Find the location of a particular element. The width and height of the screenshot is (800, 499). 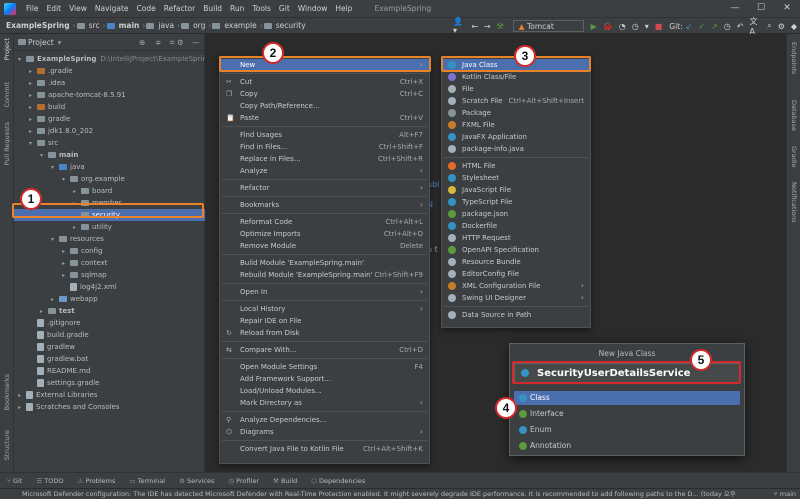

breadcrumb-item: example is located at coordinates (240, 25).